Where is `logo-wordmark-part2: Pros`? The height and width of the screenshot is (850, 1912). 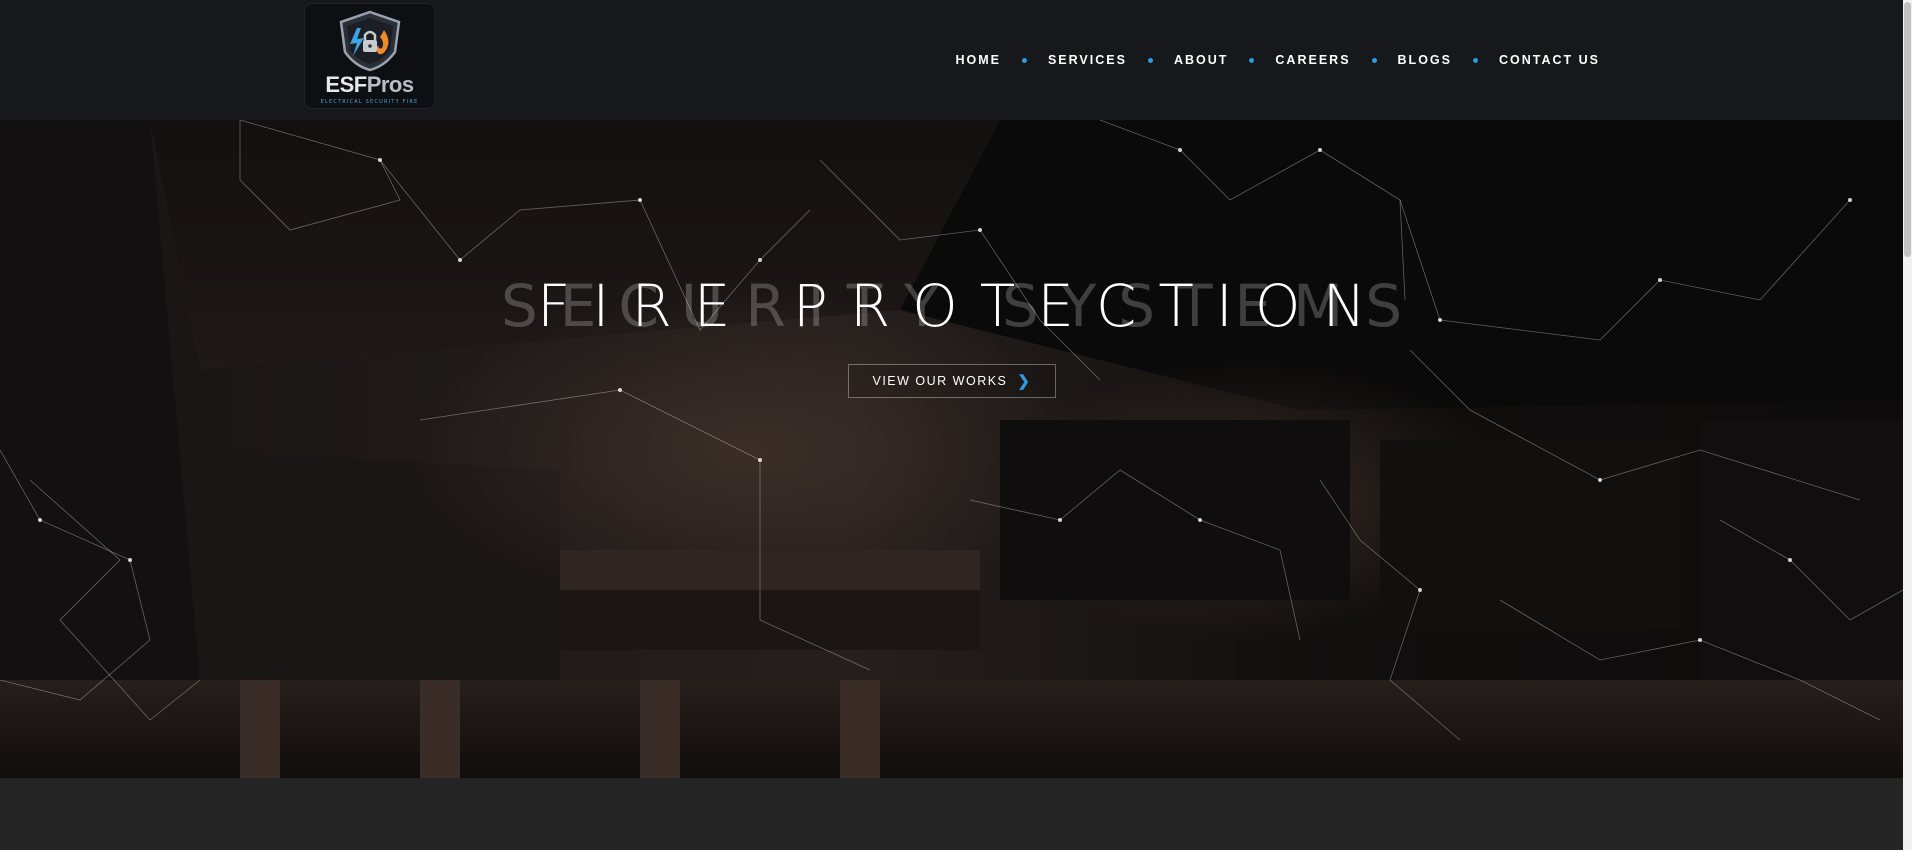
logo-wordmark-part2: Pros is located at coordinates (390, 84).